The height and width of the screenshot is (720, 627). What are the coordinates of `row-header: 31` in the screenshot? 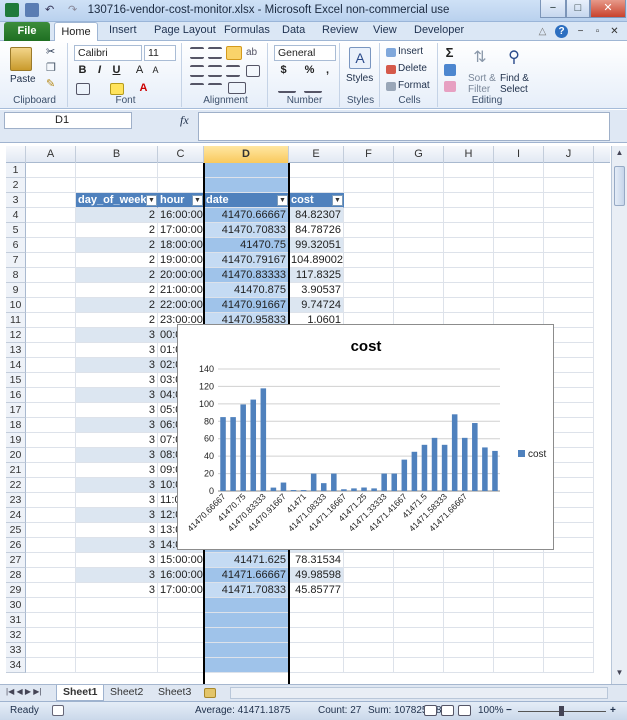 It's located at (16, 620).